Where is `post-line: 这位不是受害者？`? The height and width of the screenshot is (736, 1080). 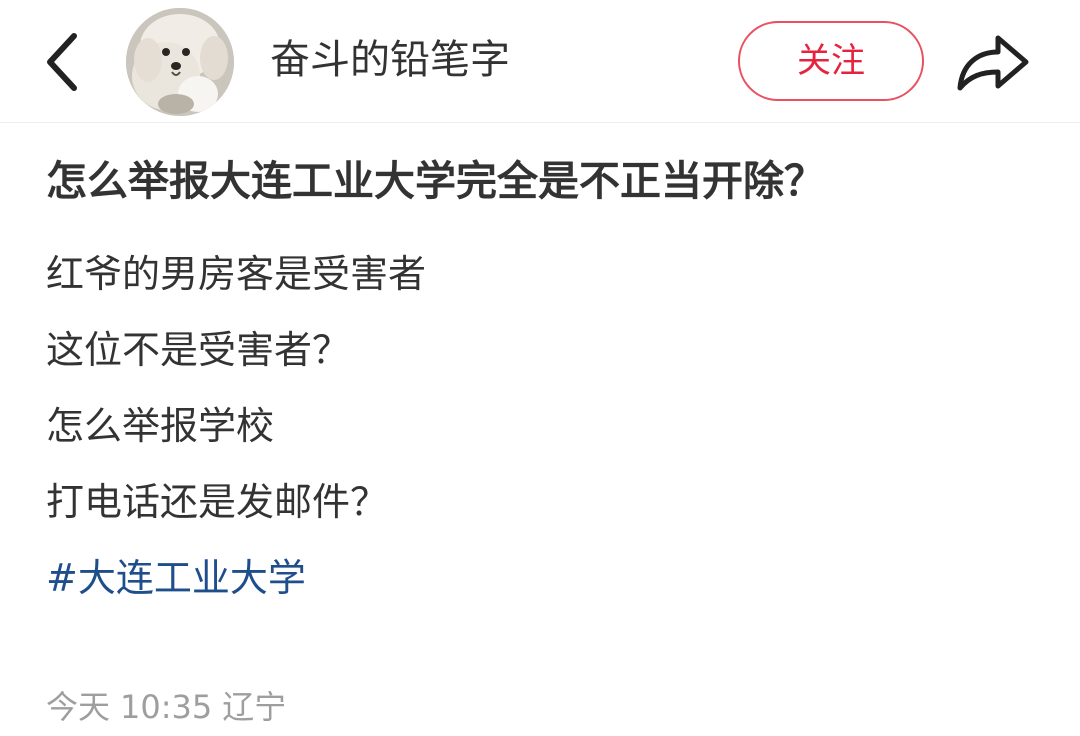
post-line: 这位不是受害者？ is located at coordinates (198, 350).